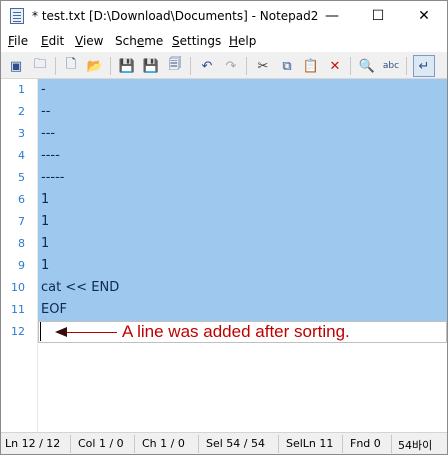  I want to click on menu-settings: Settings, so click(196, 41).